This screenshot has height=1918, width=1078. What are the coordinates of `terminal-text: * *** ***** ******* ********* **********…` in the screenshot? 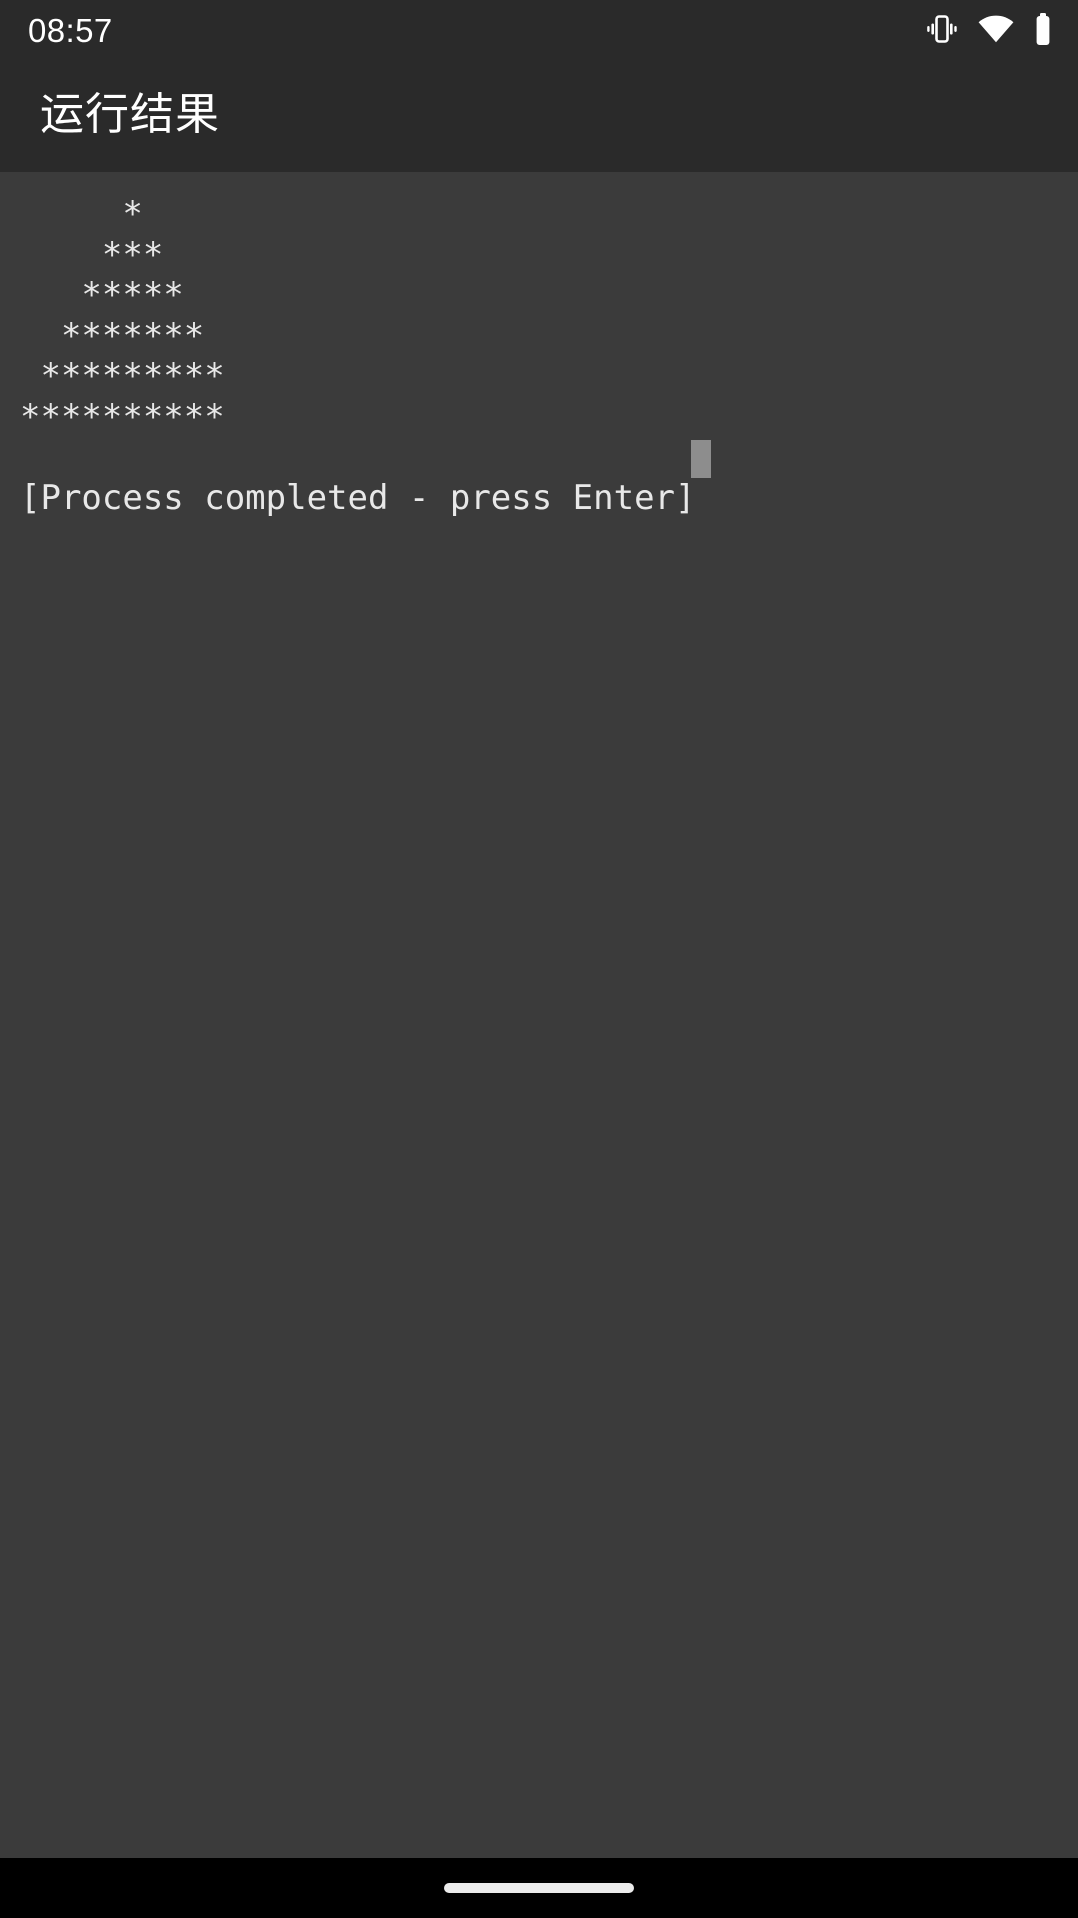 It's located at (358, 356).